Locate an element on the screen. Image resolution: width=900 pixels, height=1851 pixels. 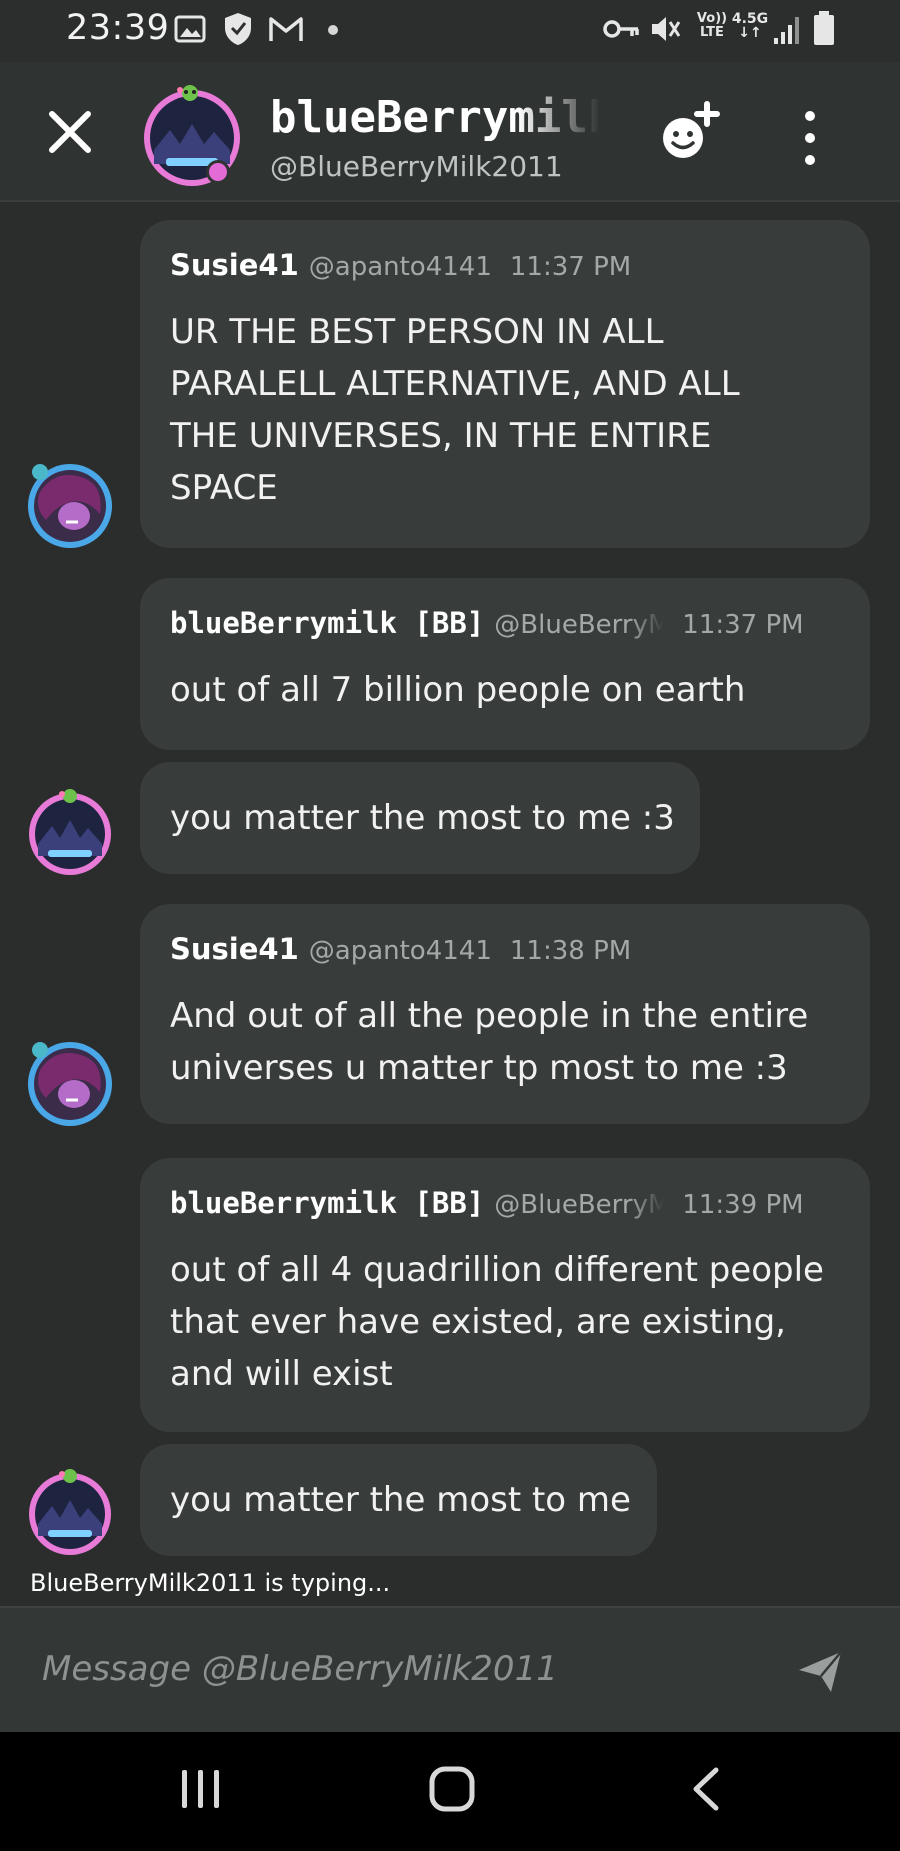
message-line: And out of all the people in the entire is located at coordinates (489, 1016).